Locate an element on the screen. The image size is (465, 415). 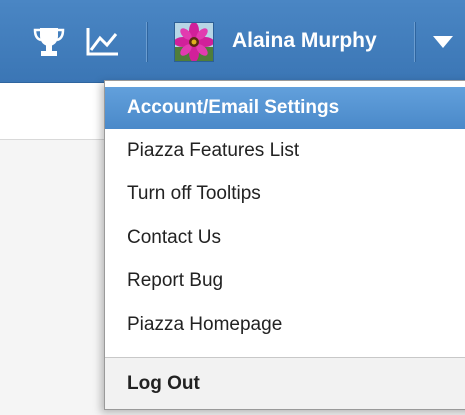
logout-menu-item: Log Out is located at coordinates (285, 384).